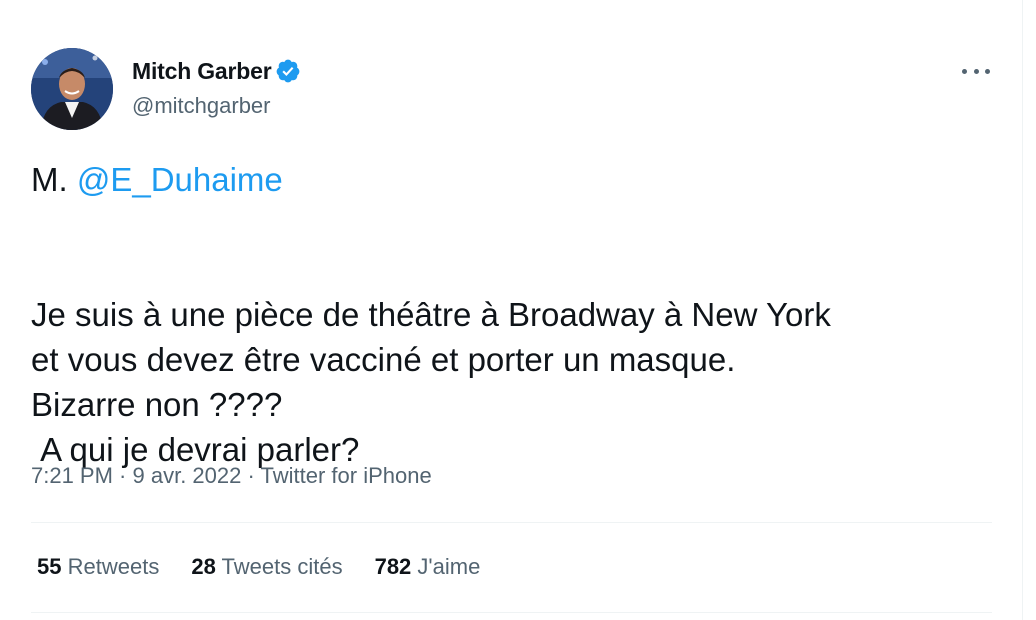 The height and width of the screenshot is (620, 1036). Describe the element at coordinates (282, 566) in the screenshot. I see `quote-tweets-label: Tweets cités` at that location.